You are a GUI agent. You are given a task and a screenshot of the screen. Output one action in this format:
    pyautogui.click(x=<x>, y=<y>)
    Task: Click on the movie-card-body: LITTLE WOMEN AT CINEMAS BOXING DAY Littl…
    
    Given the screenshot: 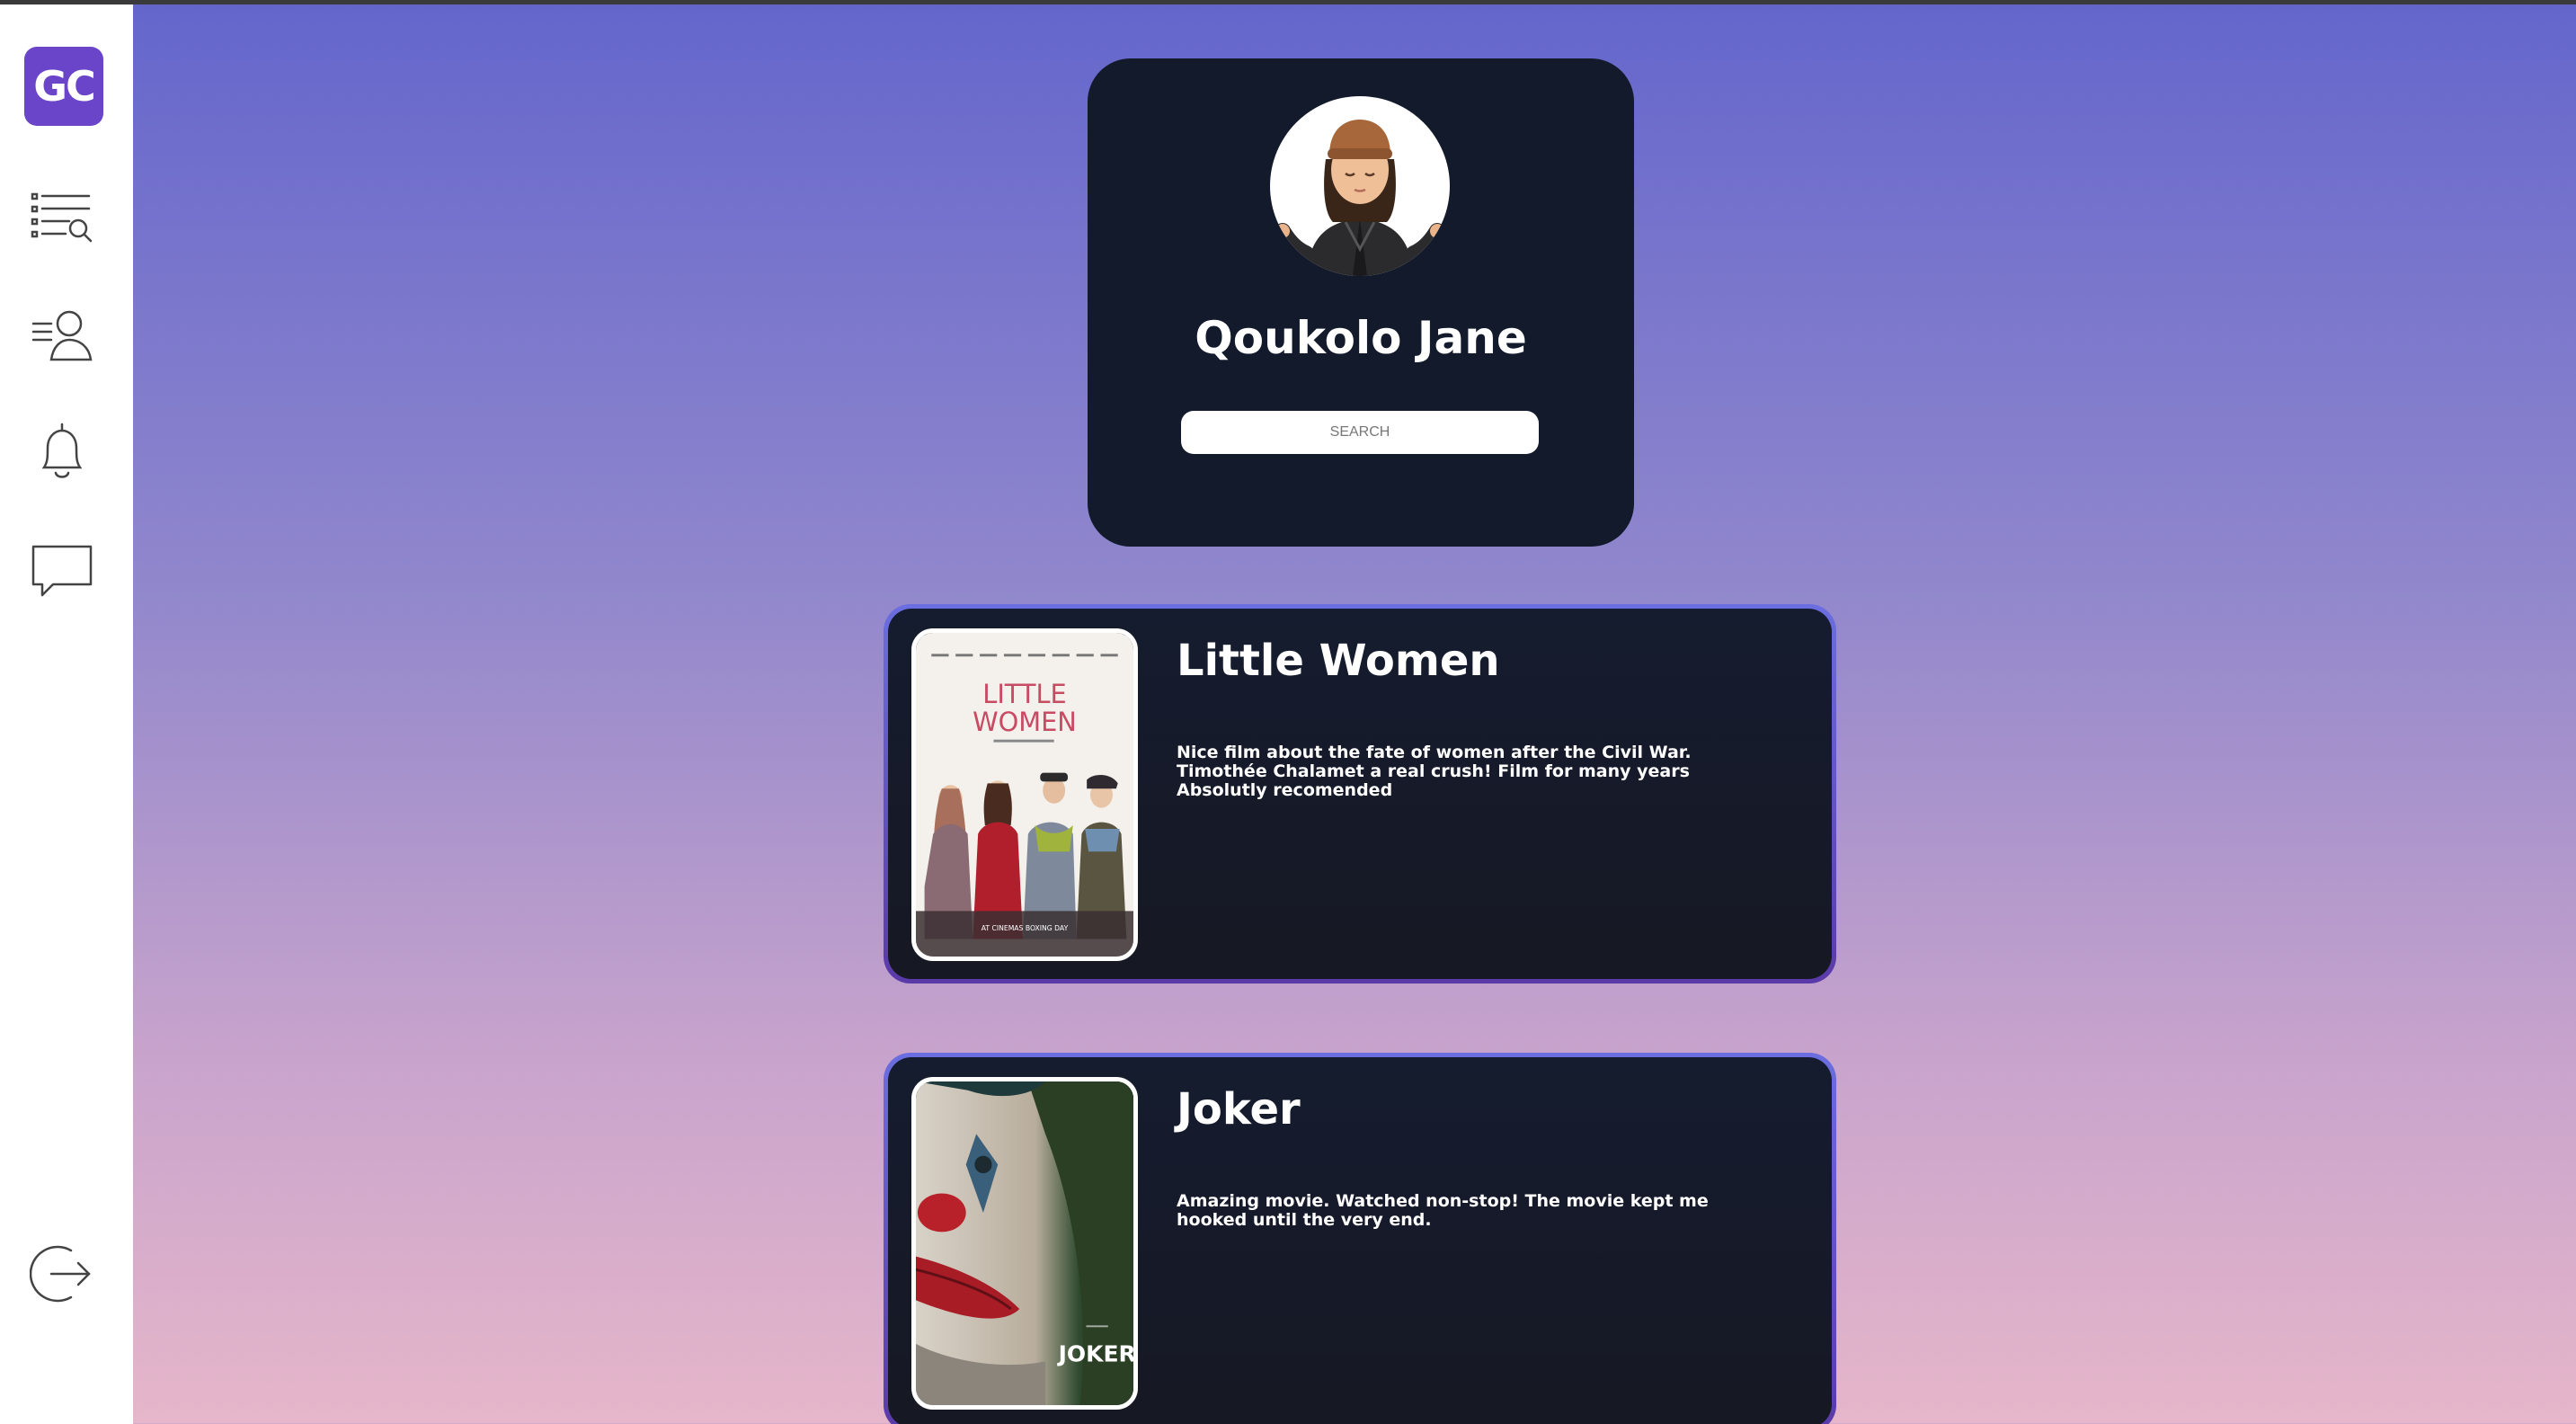 What is the action you would take?
    pyautogui.click(x=1360, y=794)
    